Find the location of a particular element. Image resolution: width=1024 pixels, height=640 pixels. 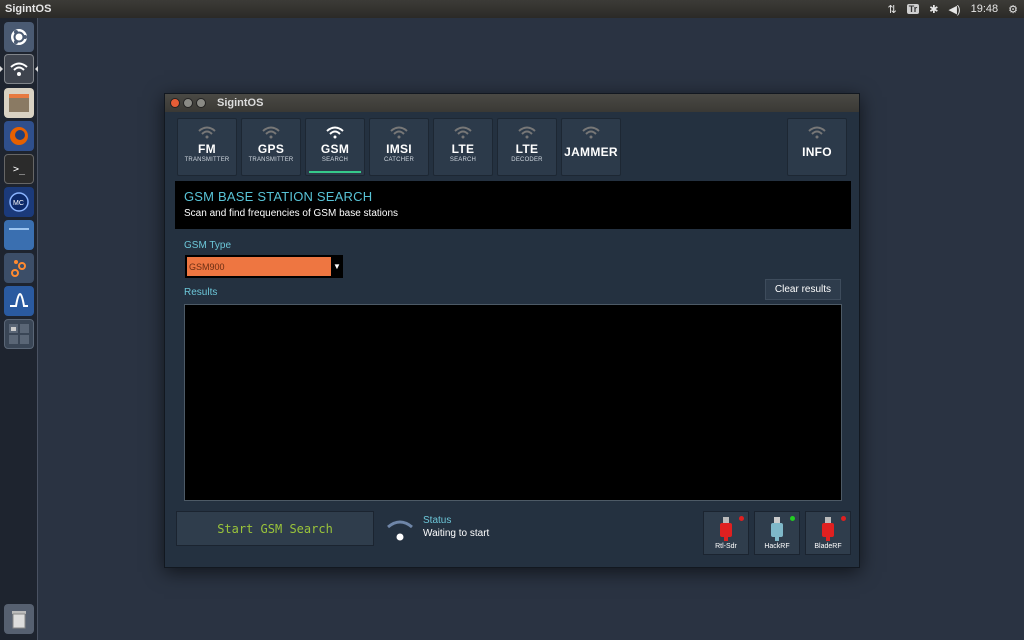

blue-app-icon is located at coordinates (19, 235).